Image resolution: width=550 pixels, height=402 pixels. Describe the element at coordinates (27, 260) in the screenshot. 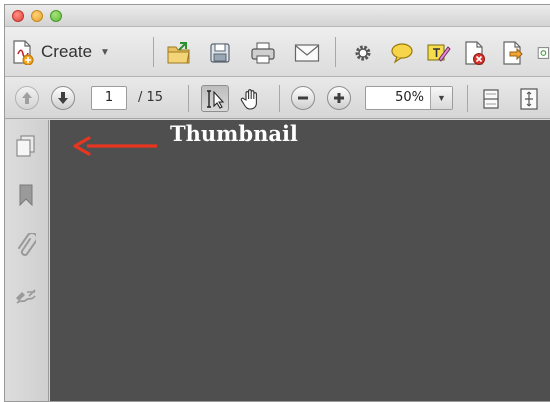

I see `navigation-sidebar` at that location.